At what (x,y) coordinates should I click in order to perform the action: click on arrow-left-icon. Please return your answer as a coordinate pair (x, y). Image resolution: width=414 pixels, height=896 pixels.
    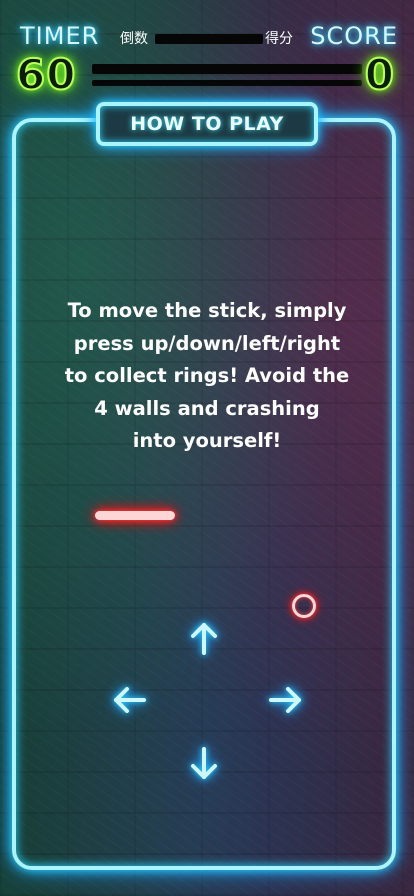
    Looking at the image, I should click on (129, 700).